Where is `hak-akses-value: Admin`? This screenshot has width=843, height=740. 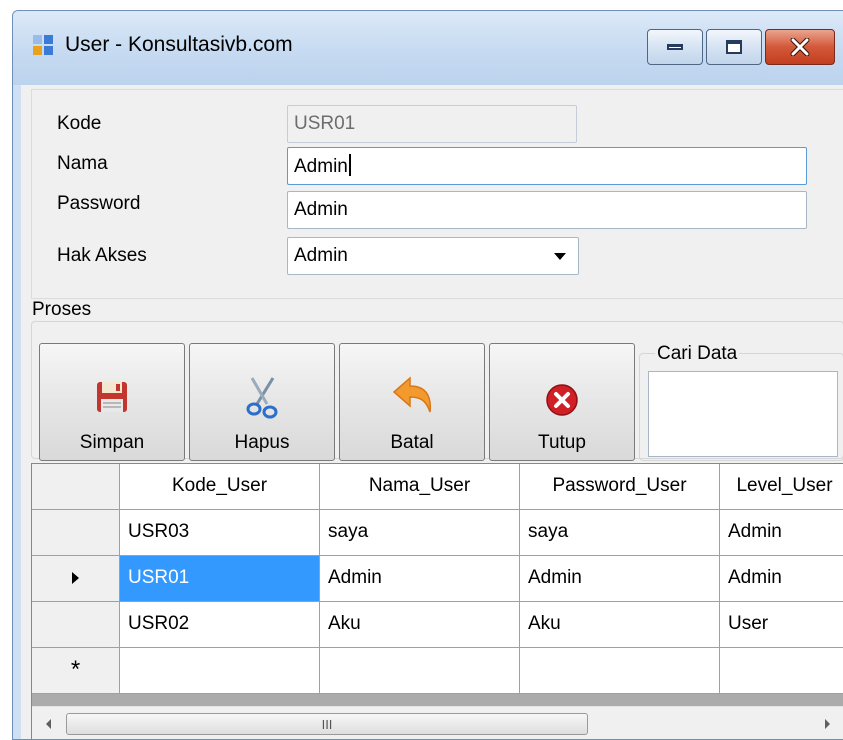
hak-akses-value: Admin is located at coordinates (321, 255).